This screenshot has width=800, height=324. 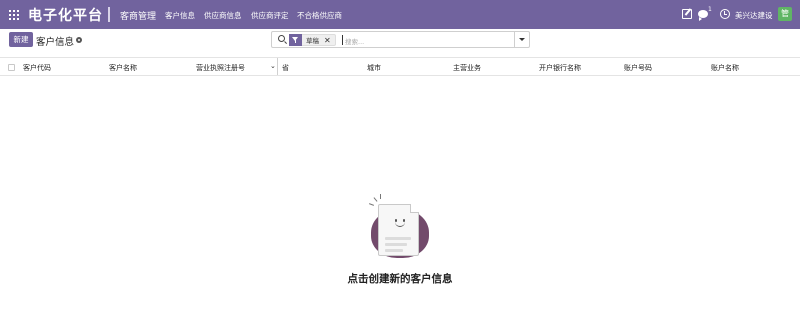 I want to click on column-header-account-number: 账户号码, so click(x=638, y=68).